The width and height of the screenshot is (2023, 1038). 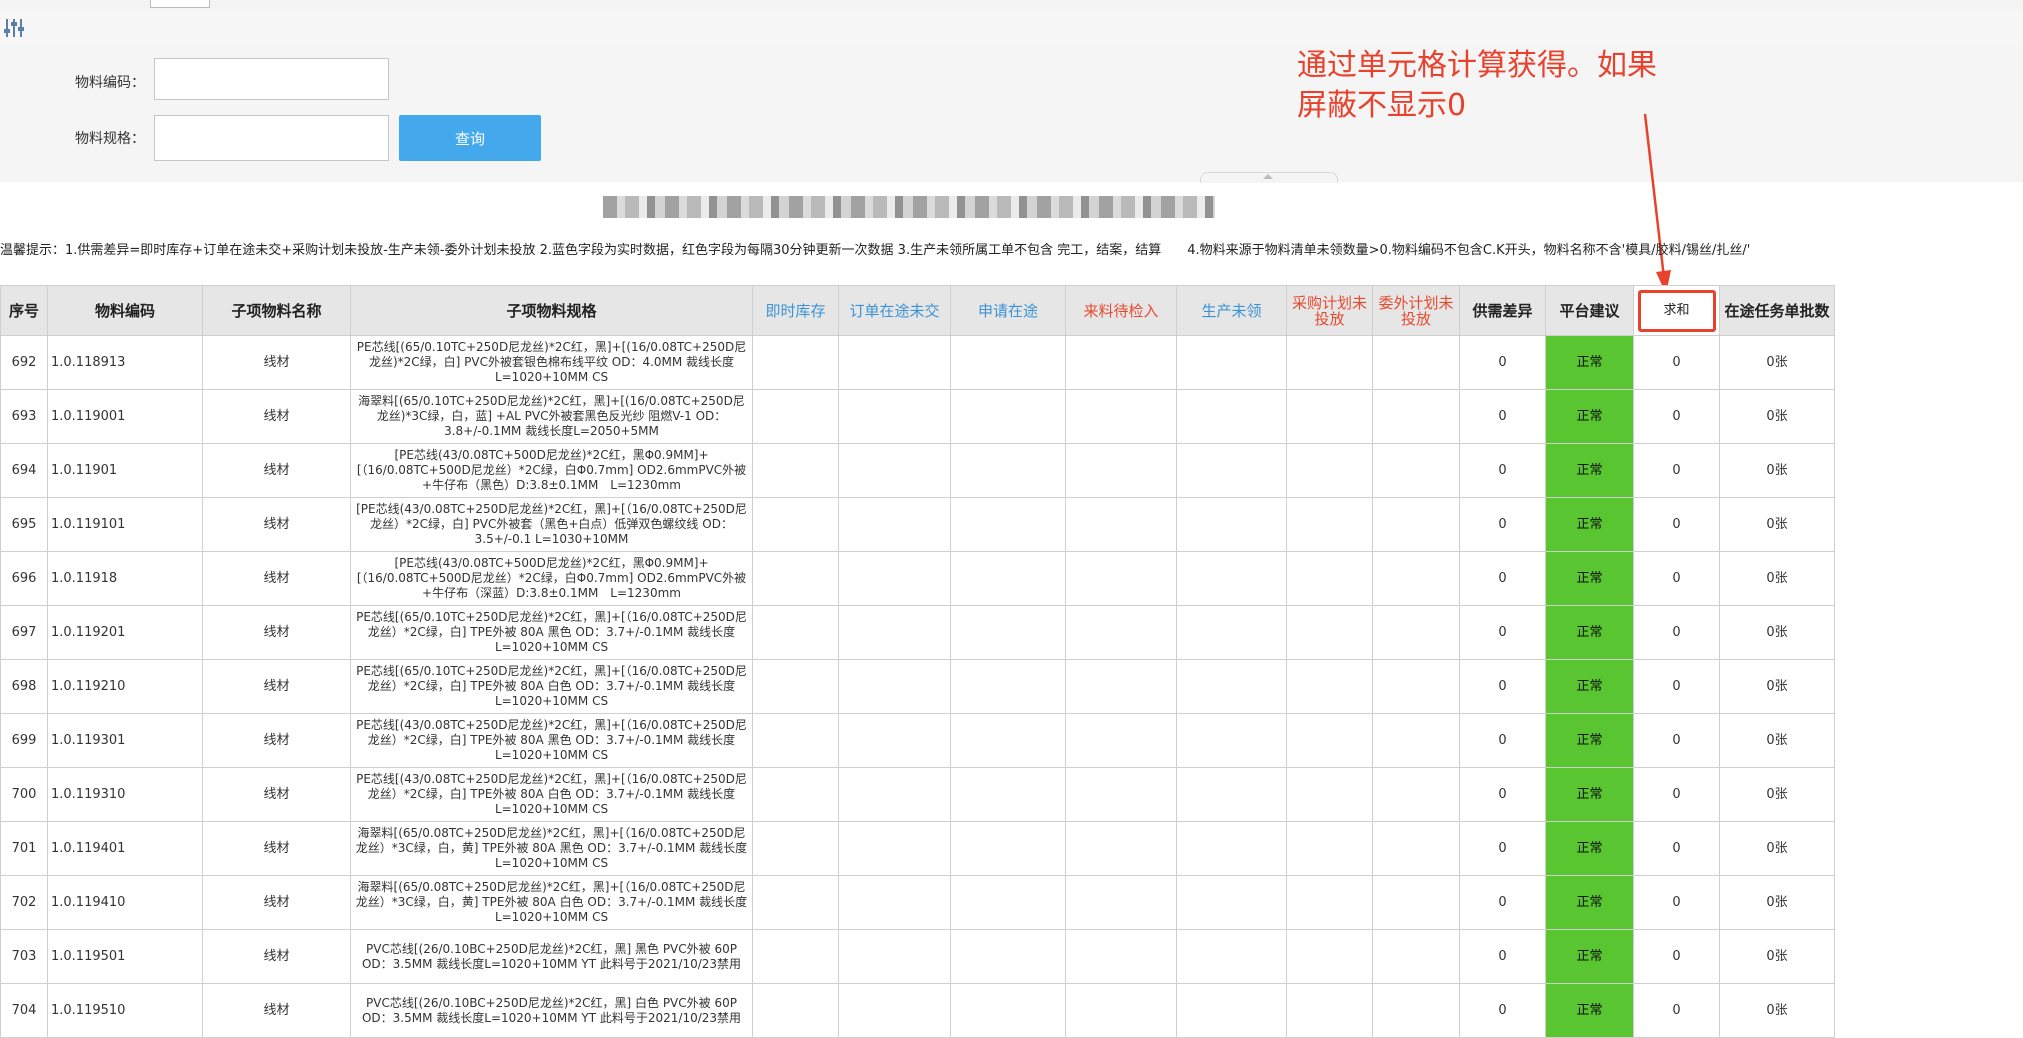 What do you see at coordinates (125, 848) in the screenshot?
I see `cell-code: 1.0.119401` at bounding box center [125, 848].